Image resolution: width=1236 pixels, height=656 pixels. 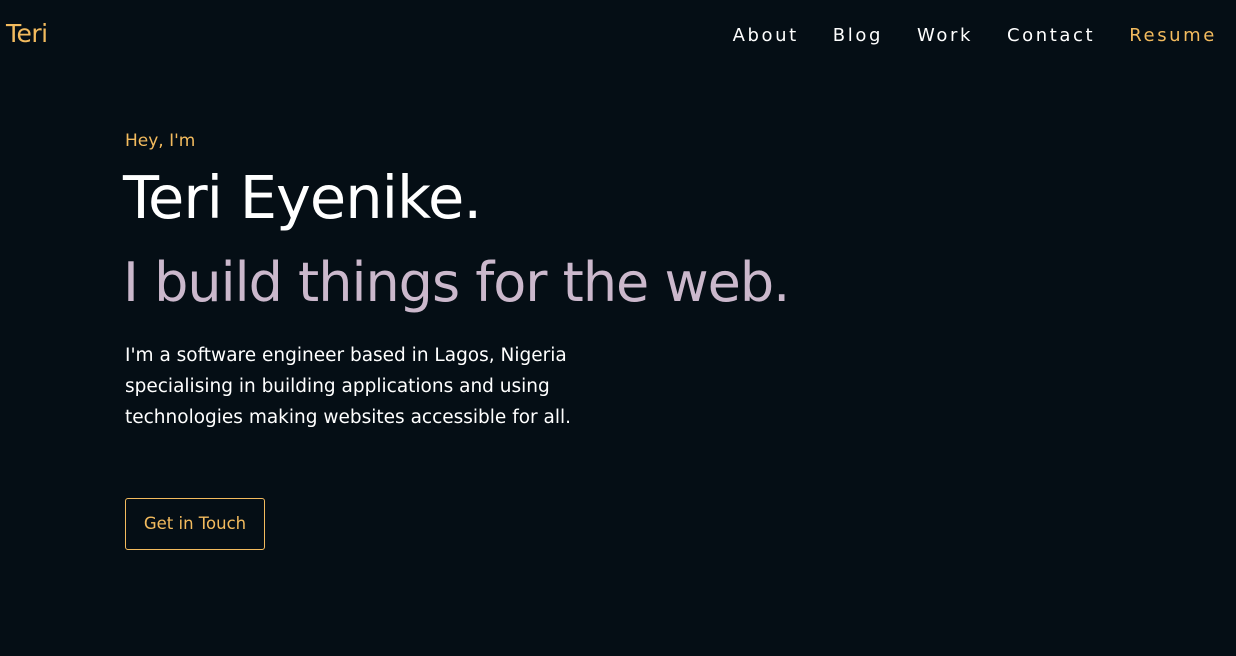 I want to click on nav-item-blog: Blog, so click(x=858, y=36).